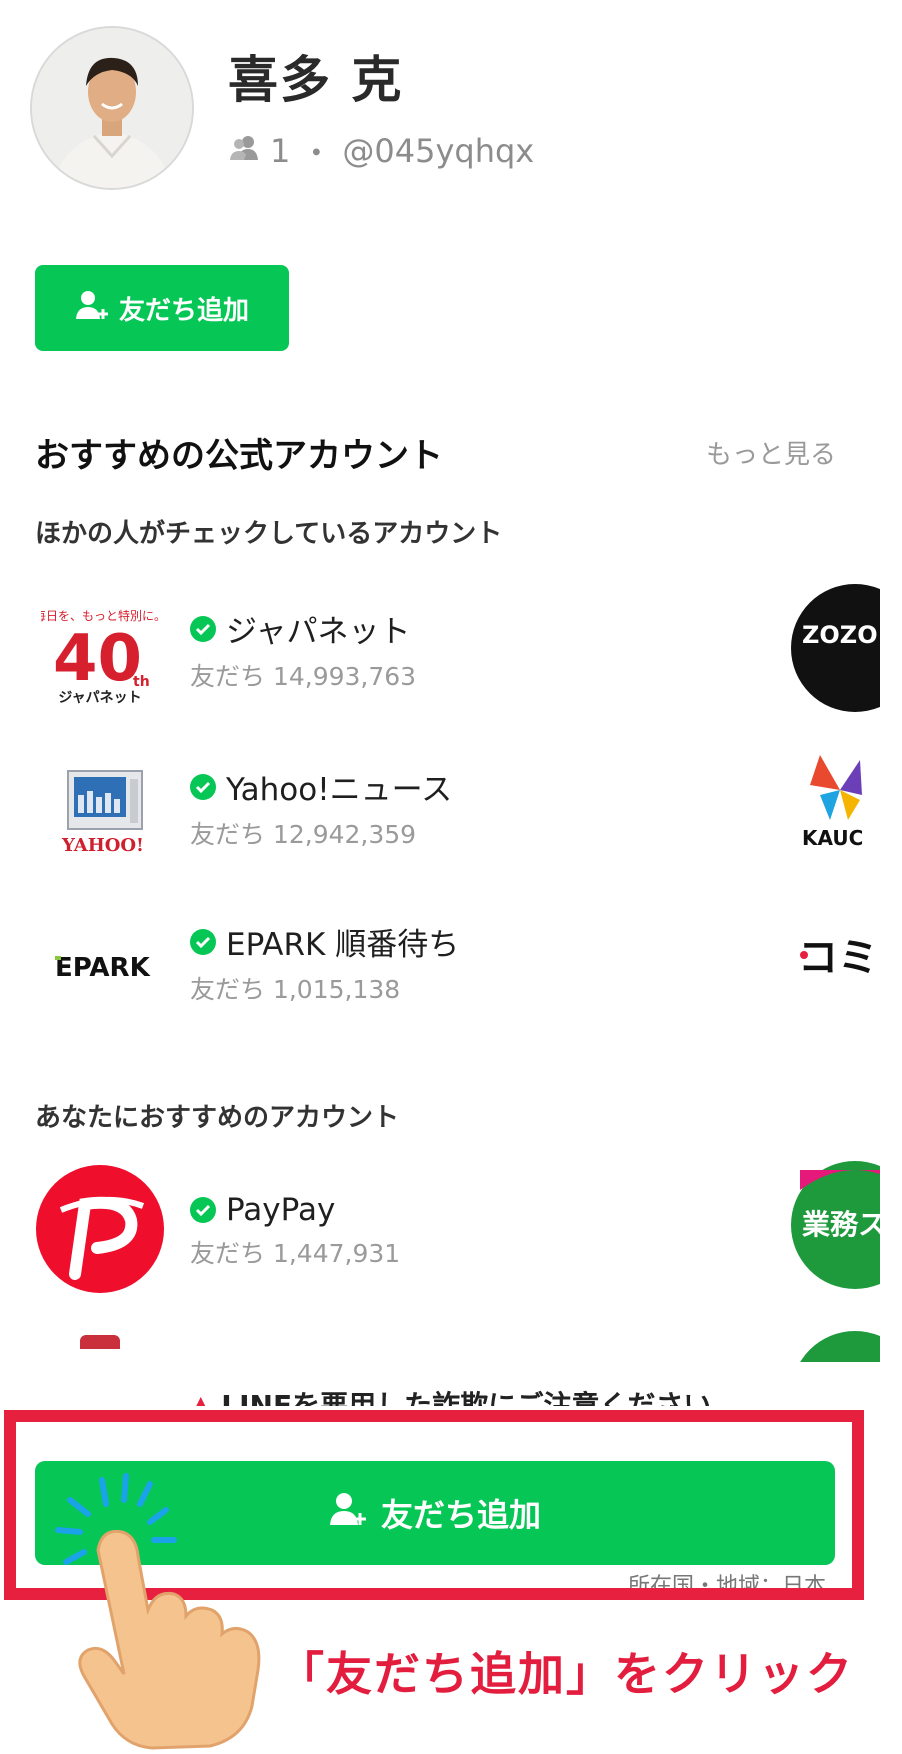 The image size is (902, 1754). Describe the element at coordinates (841, 1224) in the screenshot. I see `svg-text: 業務スーパー` at that location.